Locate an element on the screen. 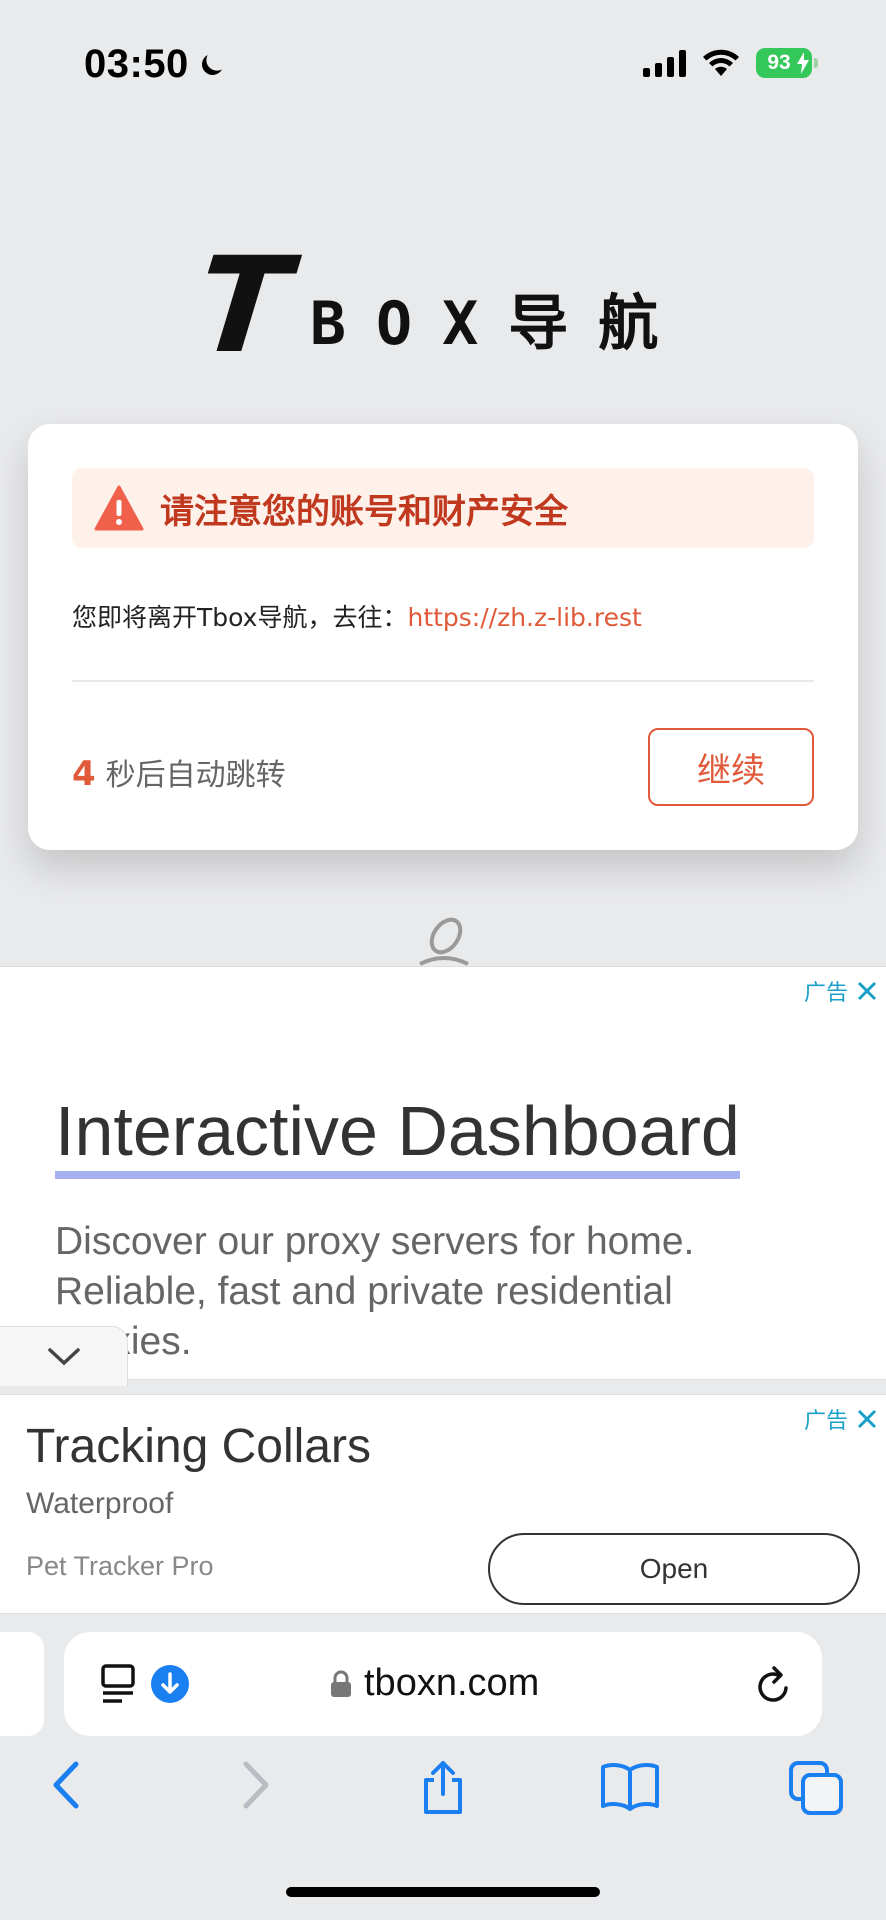 The width and height of the screenshot is (886, 1920). battery-level: 93 is located at coordinates (779, 62).